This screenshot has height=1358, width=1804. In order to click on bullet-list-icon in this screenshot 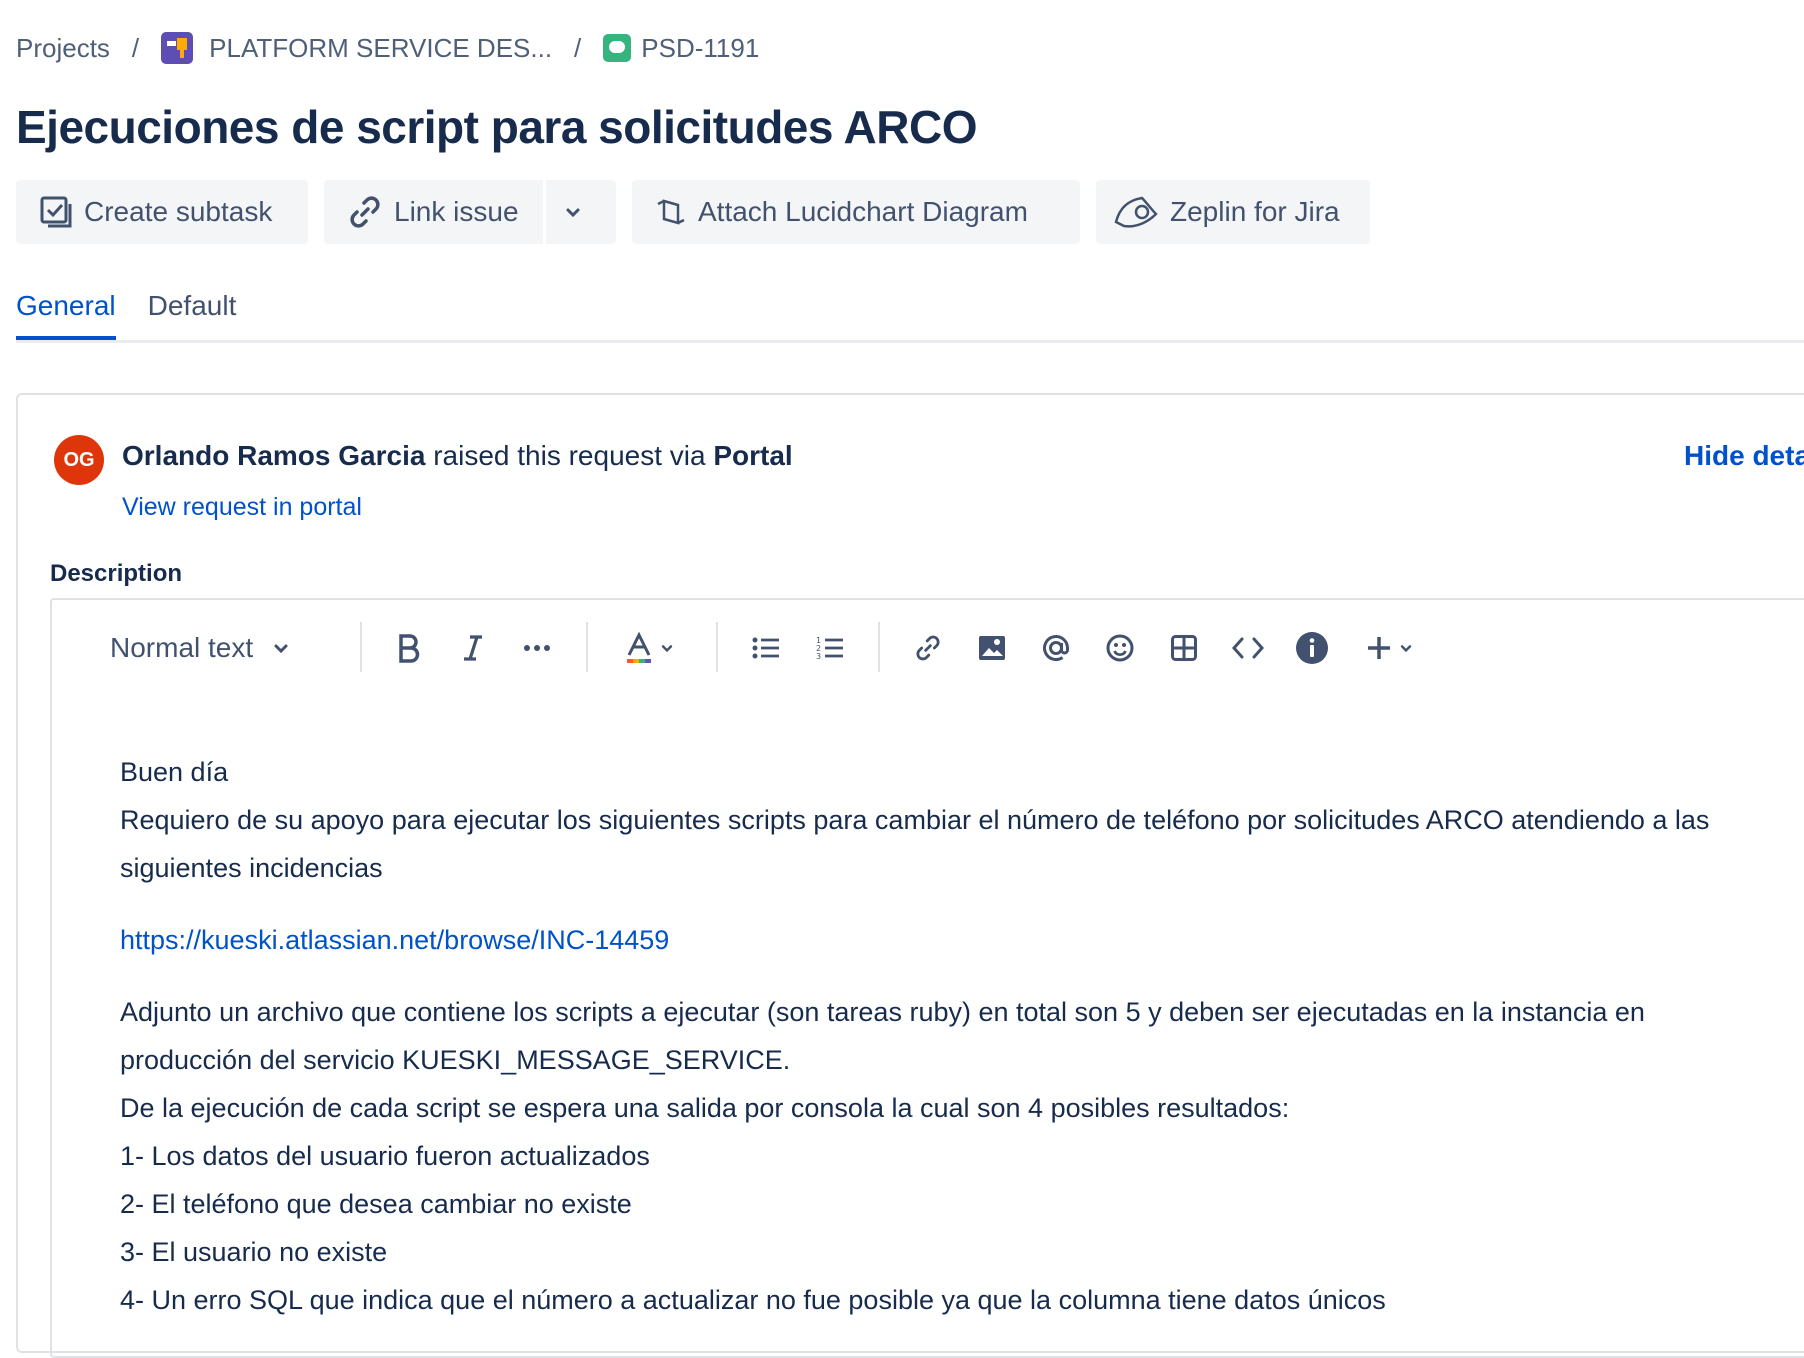, I will do `click(765, 648)`.